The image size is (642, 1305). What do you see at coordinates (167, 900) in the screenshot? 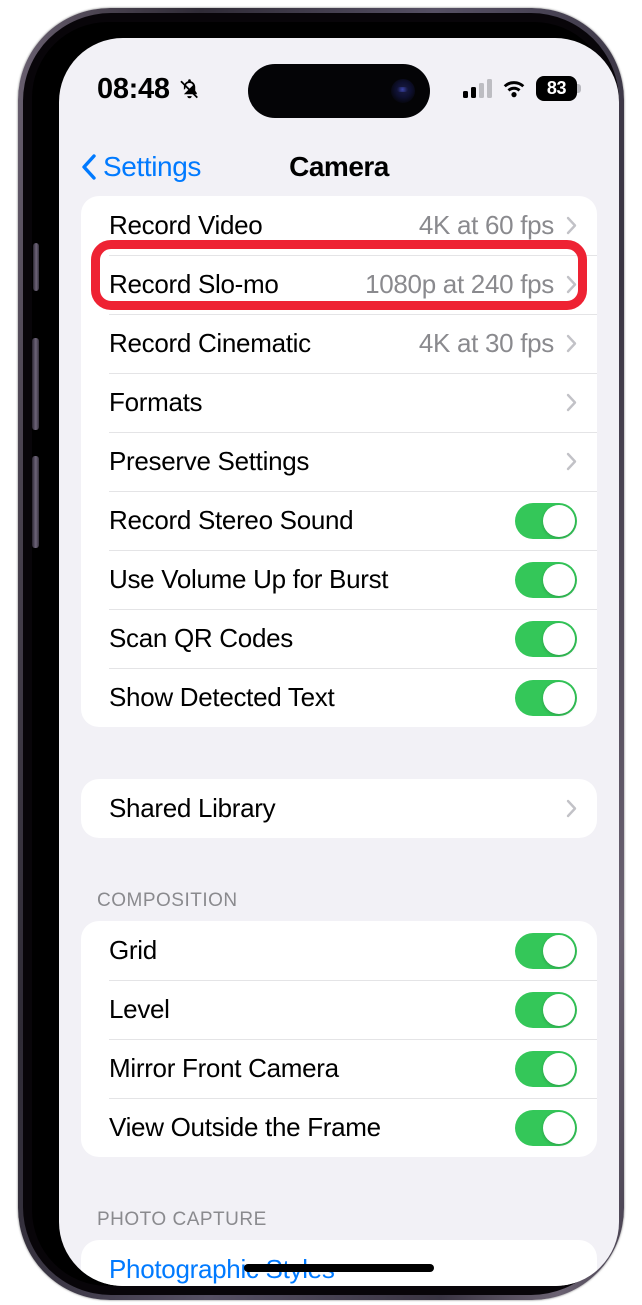
I see `section-header-composition: COMPOSITION` at bounding box center [167, 900].